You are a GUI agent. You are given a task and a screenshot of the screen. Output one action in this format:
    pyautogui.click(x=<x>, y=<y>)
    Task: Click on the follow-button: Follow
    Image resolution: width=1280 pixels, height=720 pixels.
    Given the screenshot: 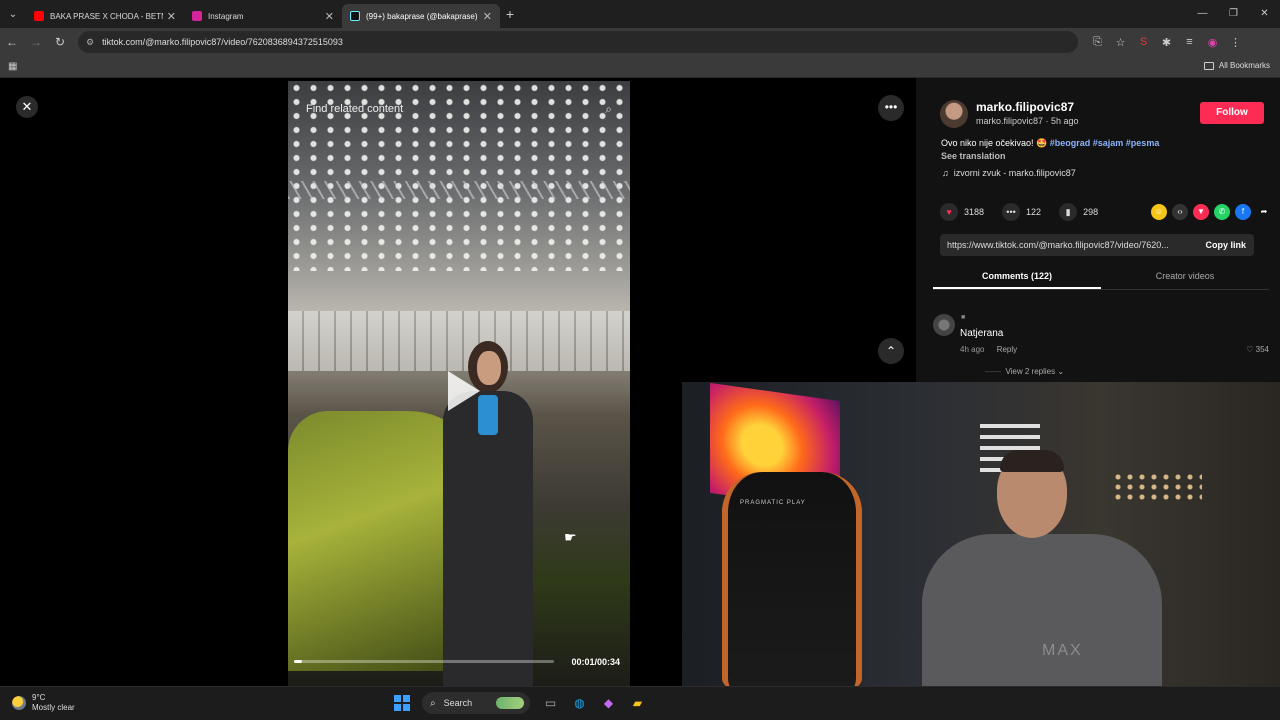 What is the action you would take?
    pyautogui.click(x=1232, y=113)
    